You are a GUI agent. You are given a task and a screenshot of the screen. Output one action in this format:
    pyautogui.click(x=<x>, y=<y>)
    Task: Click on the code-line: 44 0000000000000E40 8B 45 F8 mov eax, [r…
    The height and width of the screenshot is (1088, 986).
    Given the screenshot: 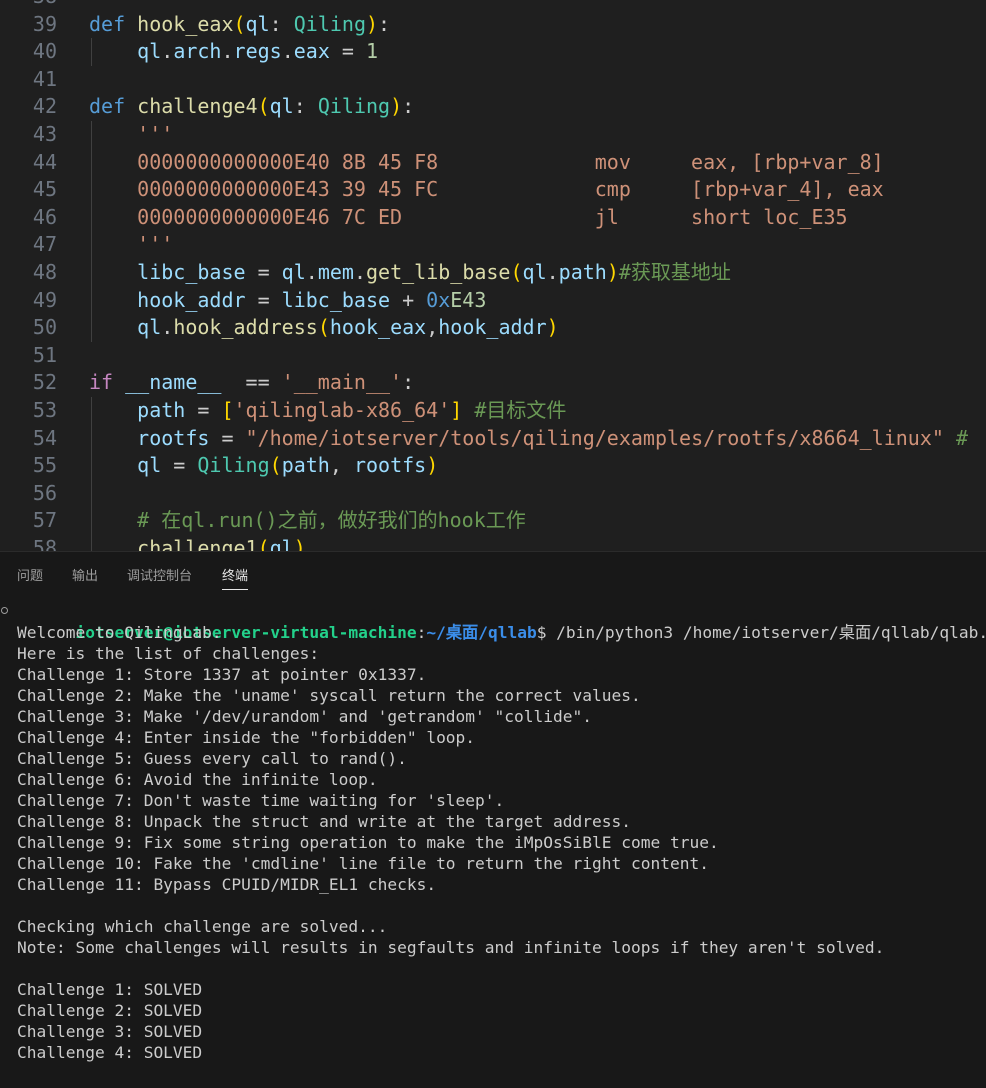 What is the action you would take?
    pyautogui.click(x=493, y=162)
    